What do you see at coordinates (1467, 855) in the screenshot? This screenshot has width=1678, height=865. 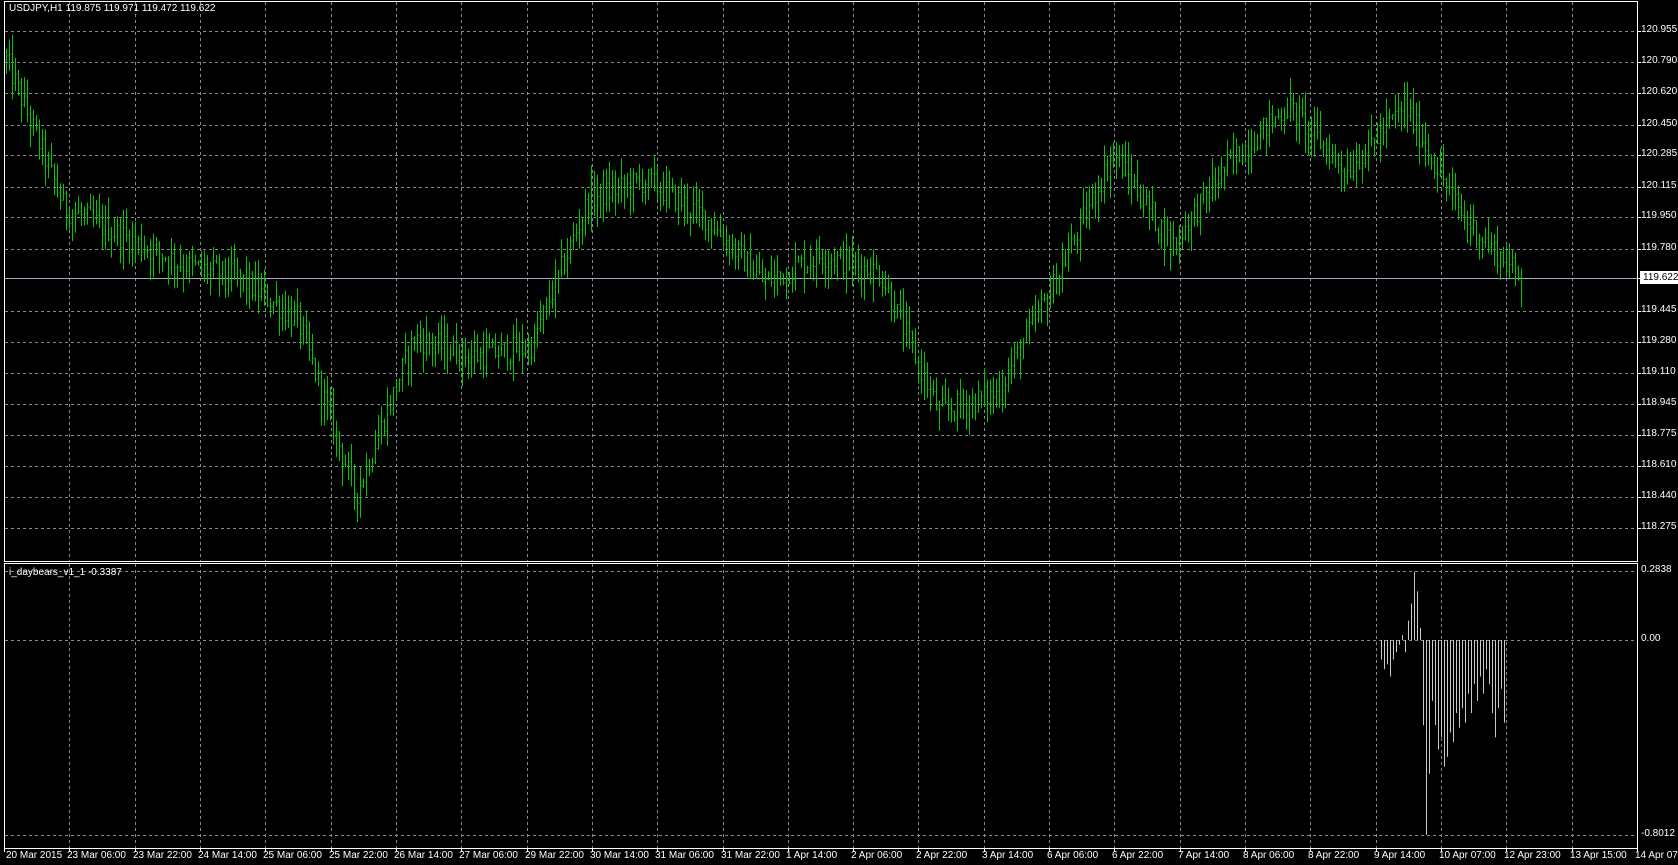 I see `time-tick-label: 10 Apr 07:00` at bounding box center [1467, 855].